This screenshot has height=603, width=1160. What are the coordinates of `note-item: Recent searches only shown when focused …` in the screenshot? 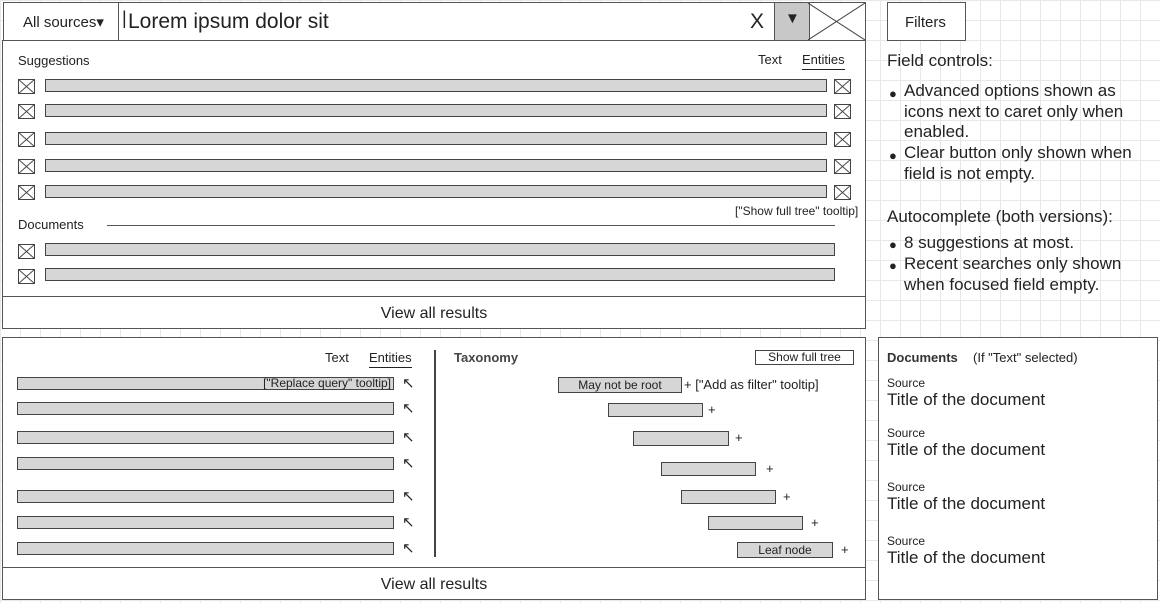 It's located at (1013, 274).